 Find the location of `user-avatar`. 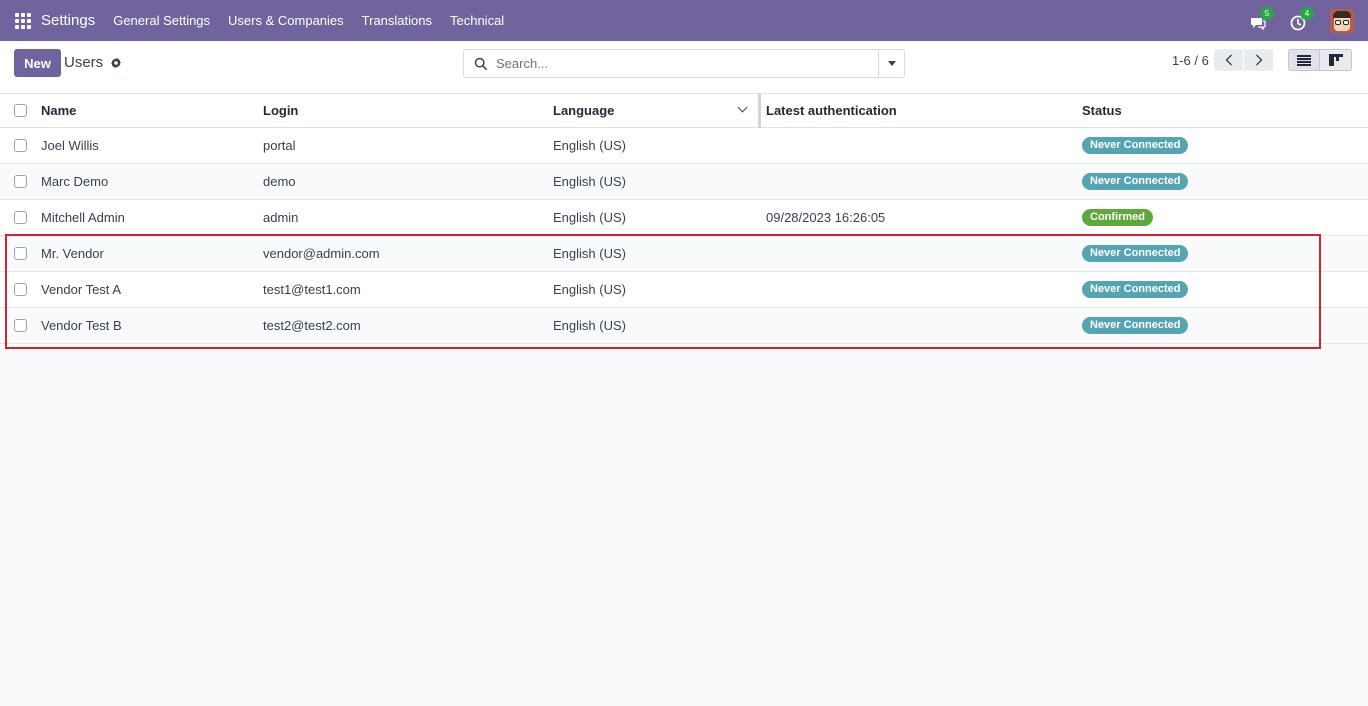

user-avatar is located at coordinates (1342, 20).